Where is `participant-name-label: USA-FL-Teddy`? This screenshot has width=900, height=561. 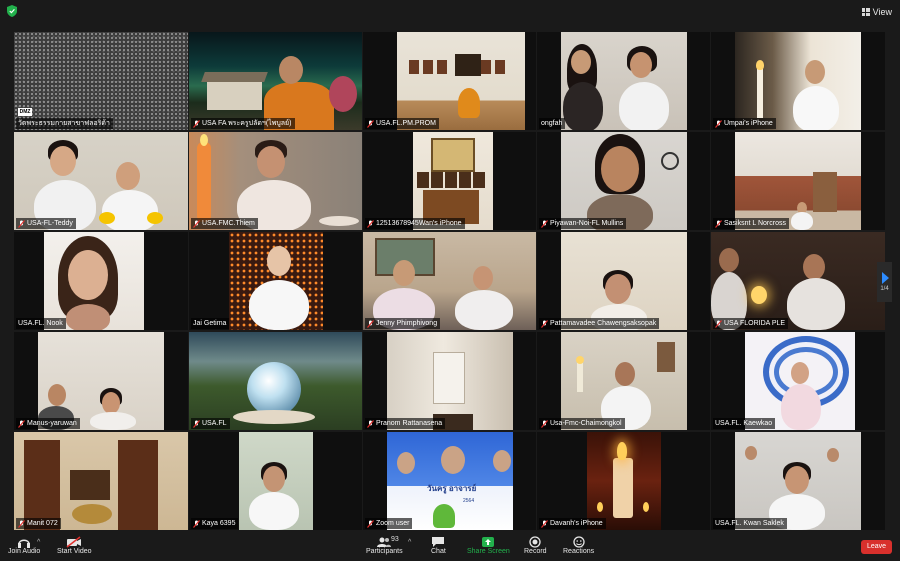
participant-name-label: USA-FL-Teddy is located at coordinates (46, 223).